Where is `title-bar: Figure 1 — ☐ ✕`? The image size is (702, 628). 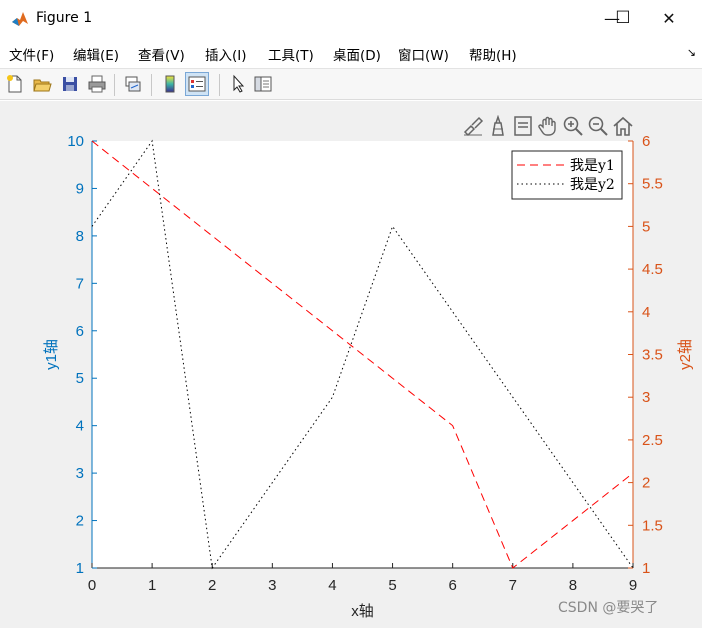 title-bar: Figure 1 — ☐ ✕ is located at coordinates (351, 19).